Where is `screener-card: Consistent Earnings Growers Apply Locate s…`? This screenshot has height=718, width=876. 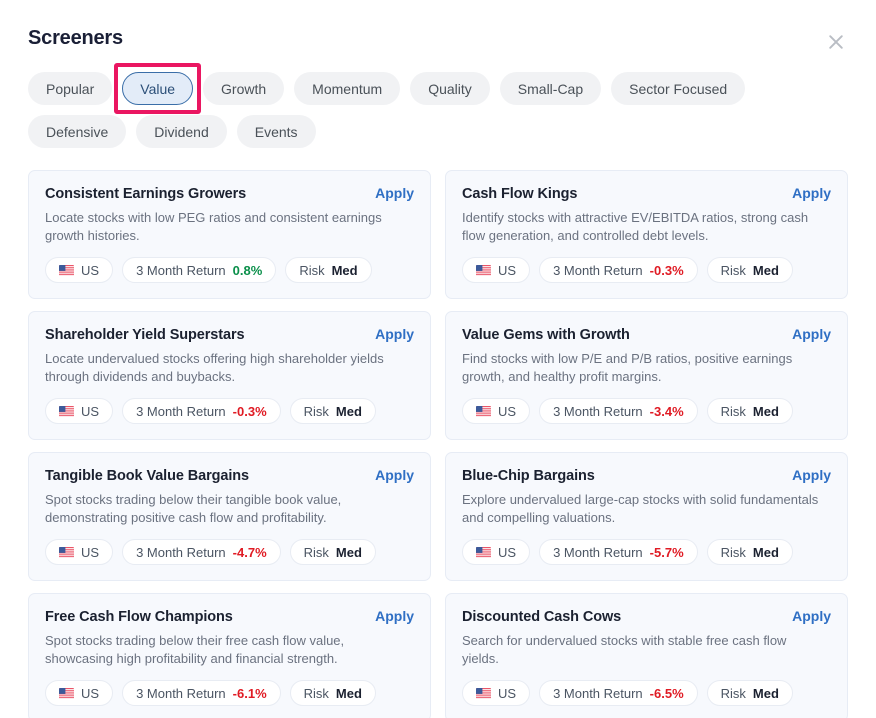 screener-card: Consistent Earnings Growers Apply Locate s… is located at coordinates (229, 234).